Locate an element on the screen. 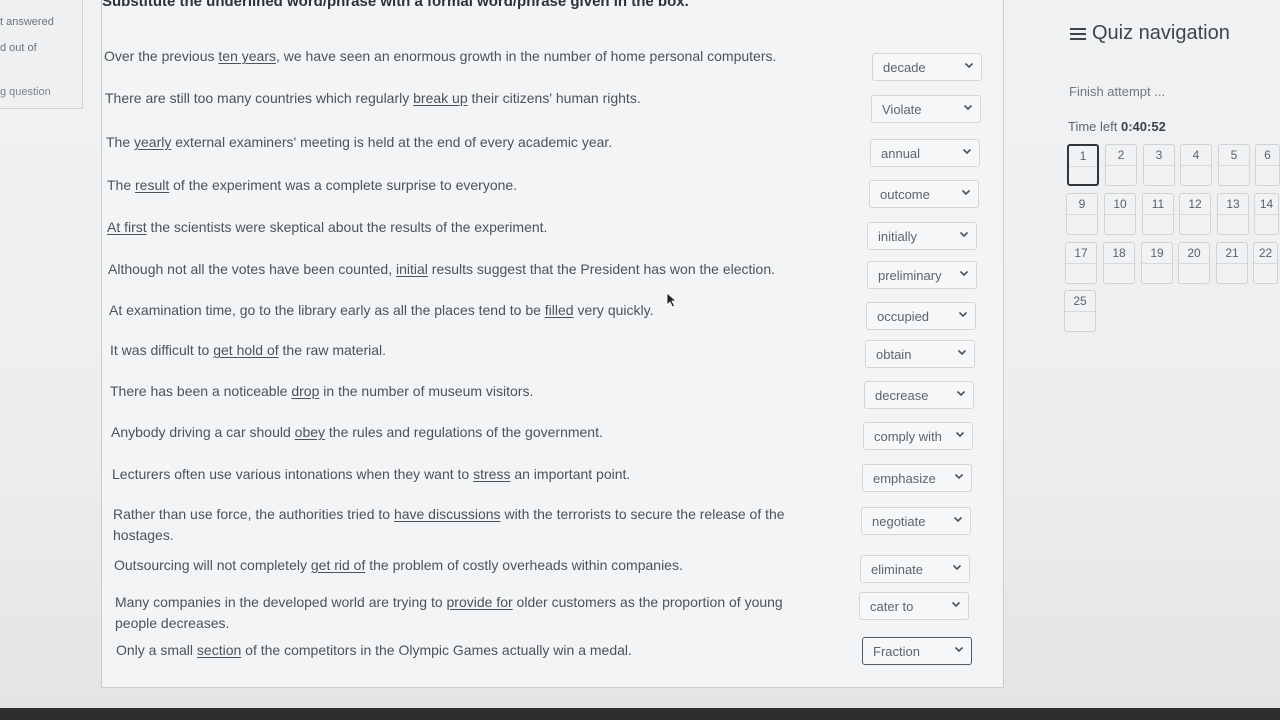 The image size is (1280, 720). answer-dropdown: emphasize is located at coordinates (917, 478).